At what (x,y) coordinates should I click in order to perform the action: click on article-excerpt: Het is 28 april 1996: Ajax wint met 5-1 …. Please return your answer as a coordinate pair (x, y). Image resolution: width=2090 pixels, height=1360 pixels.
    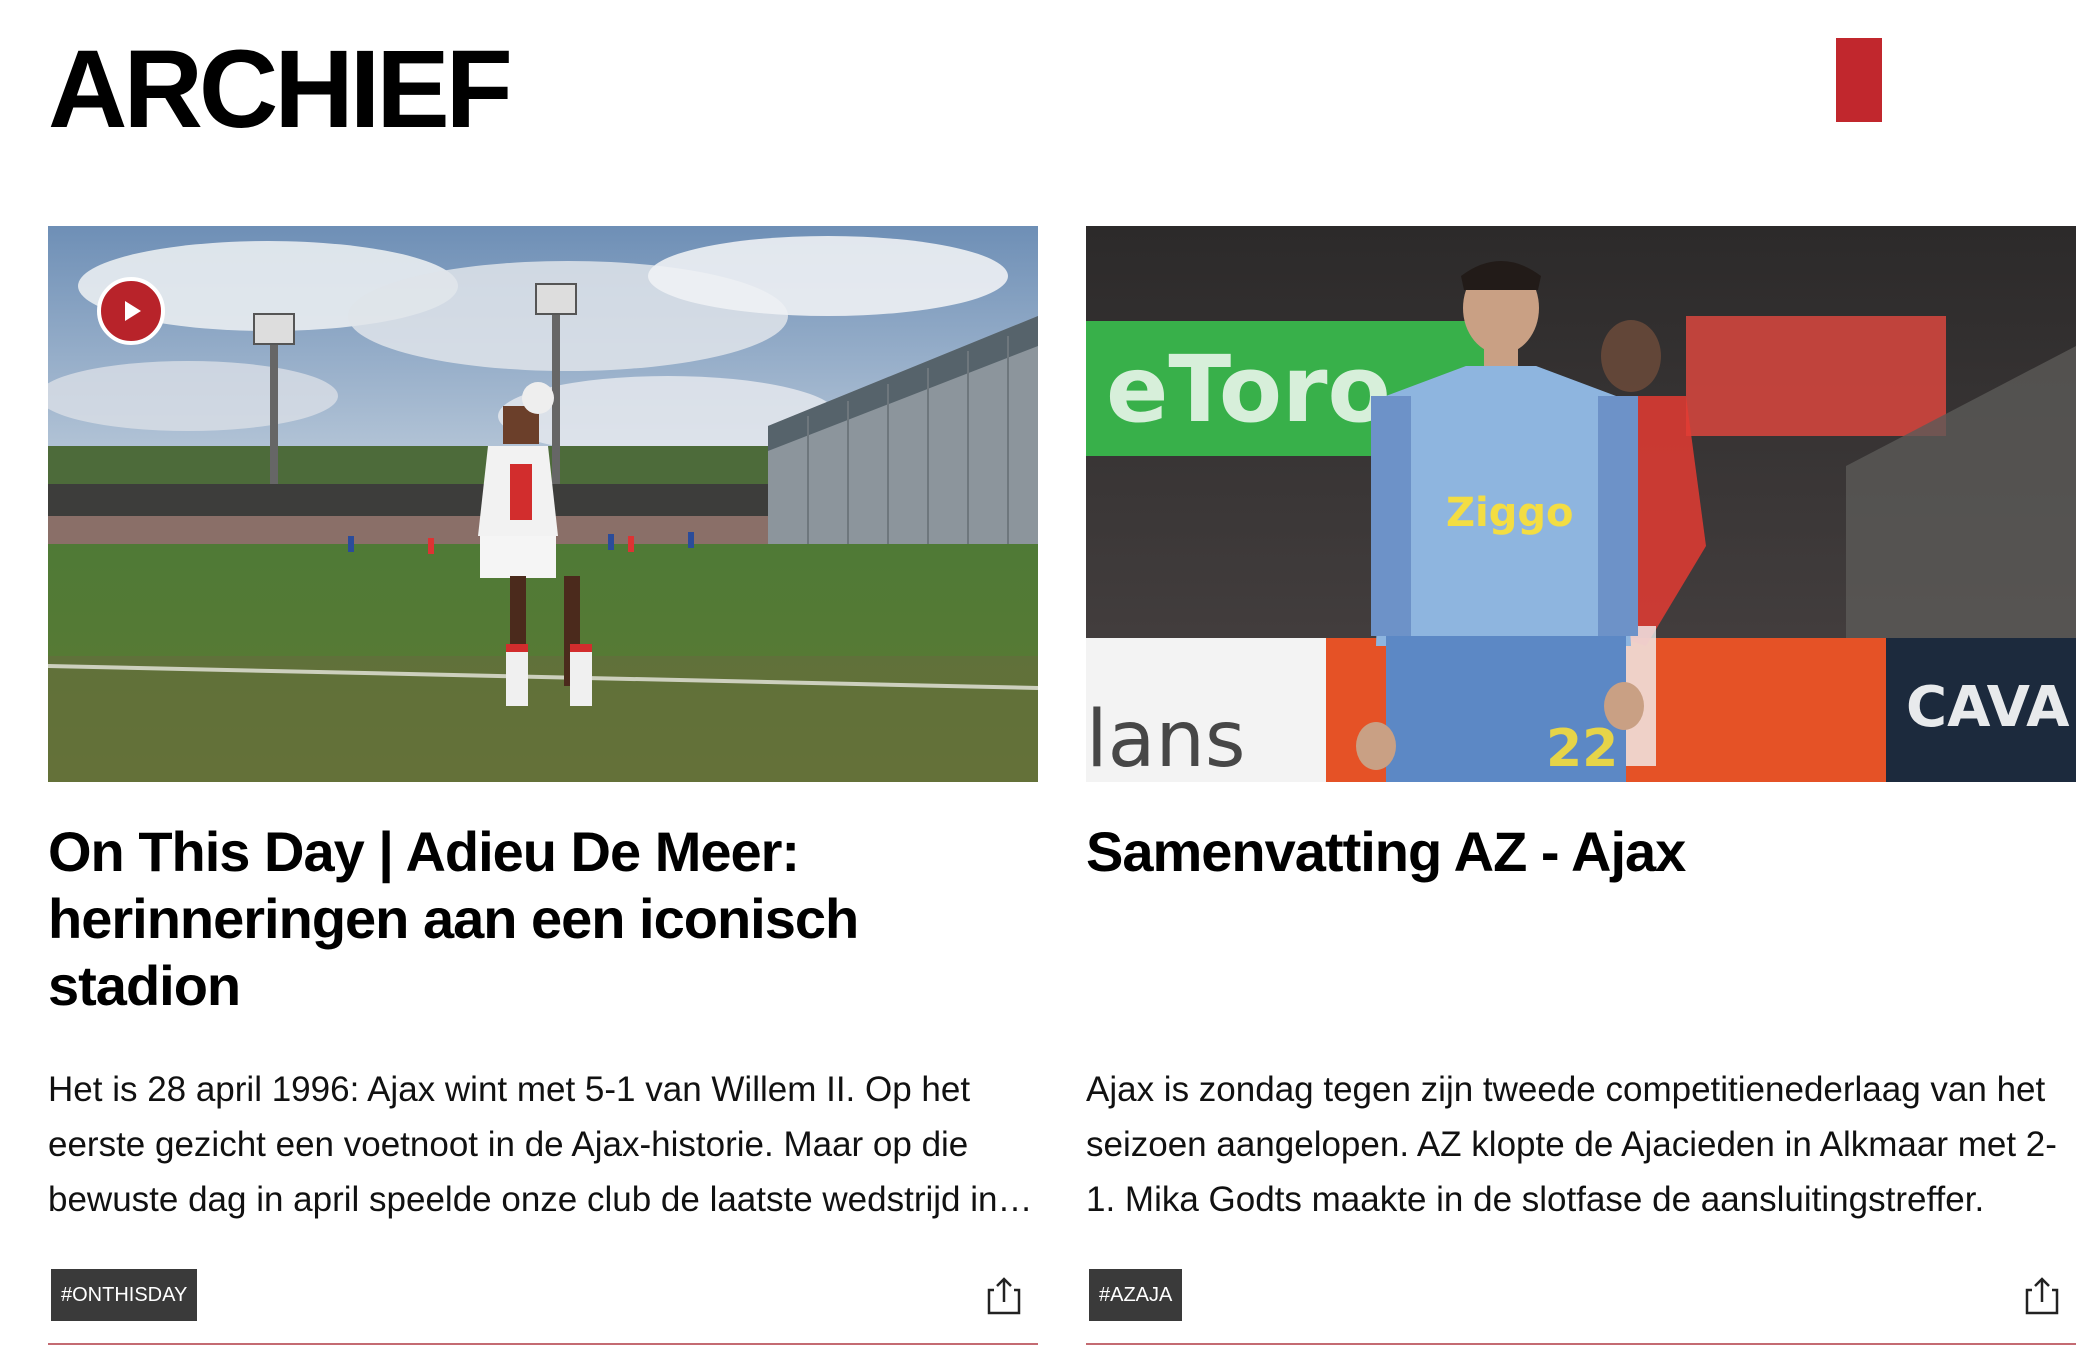
    Looking at the image, I should click on (523, 1144).